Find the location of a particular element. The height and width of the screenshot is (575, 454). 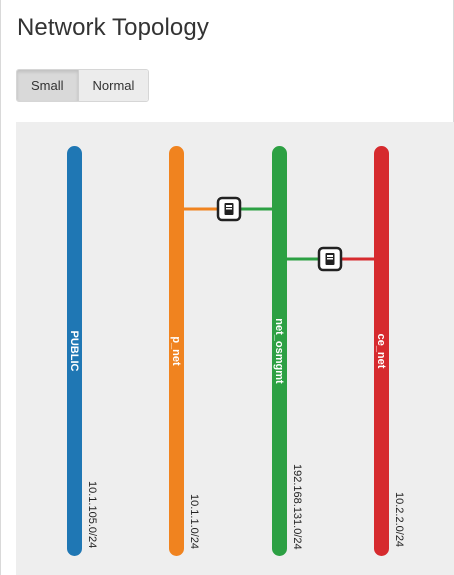

small-view-button: Small is located at coordinates (48, 85).